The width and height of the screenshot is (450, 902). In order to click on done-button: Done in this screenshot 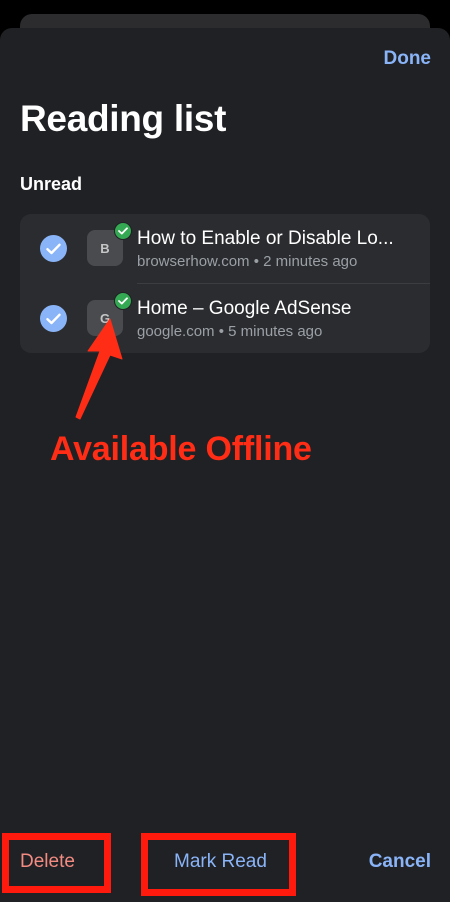, I will do `click(408, 59)`.